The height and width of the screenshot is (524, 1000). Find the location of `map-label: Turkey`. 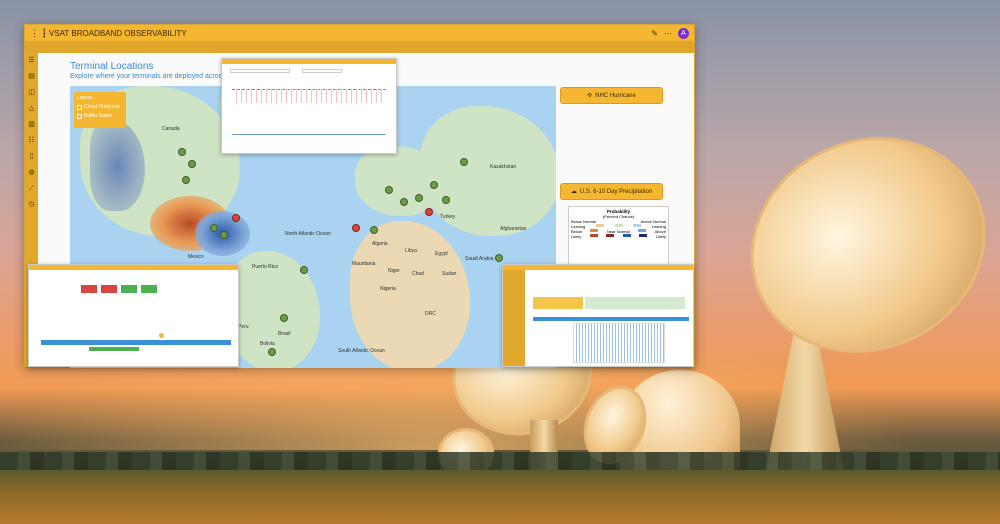

map-label: Turkey is located at coordinates (448, 217).